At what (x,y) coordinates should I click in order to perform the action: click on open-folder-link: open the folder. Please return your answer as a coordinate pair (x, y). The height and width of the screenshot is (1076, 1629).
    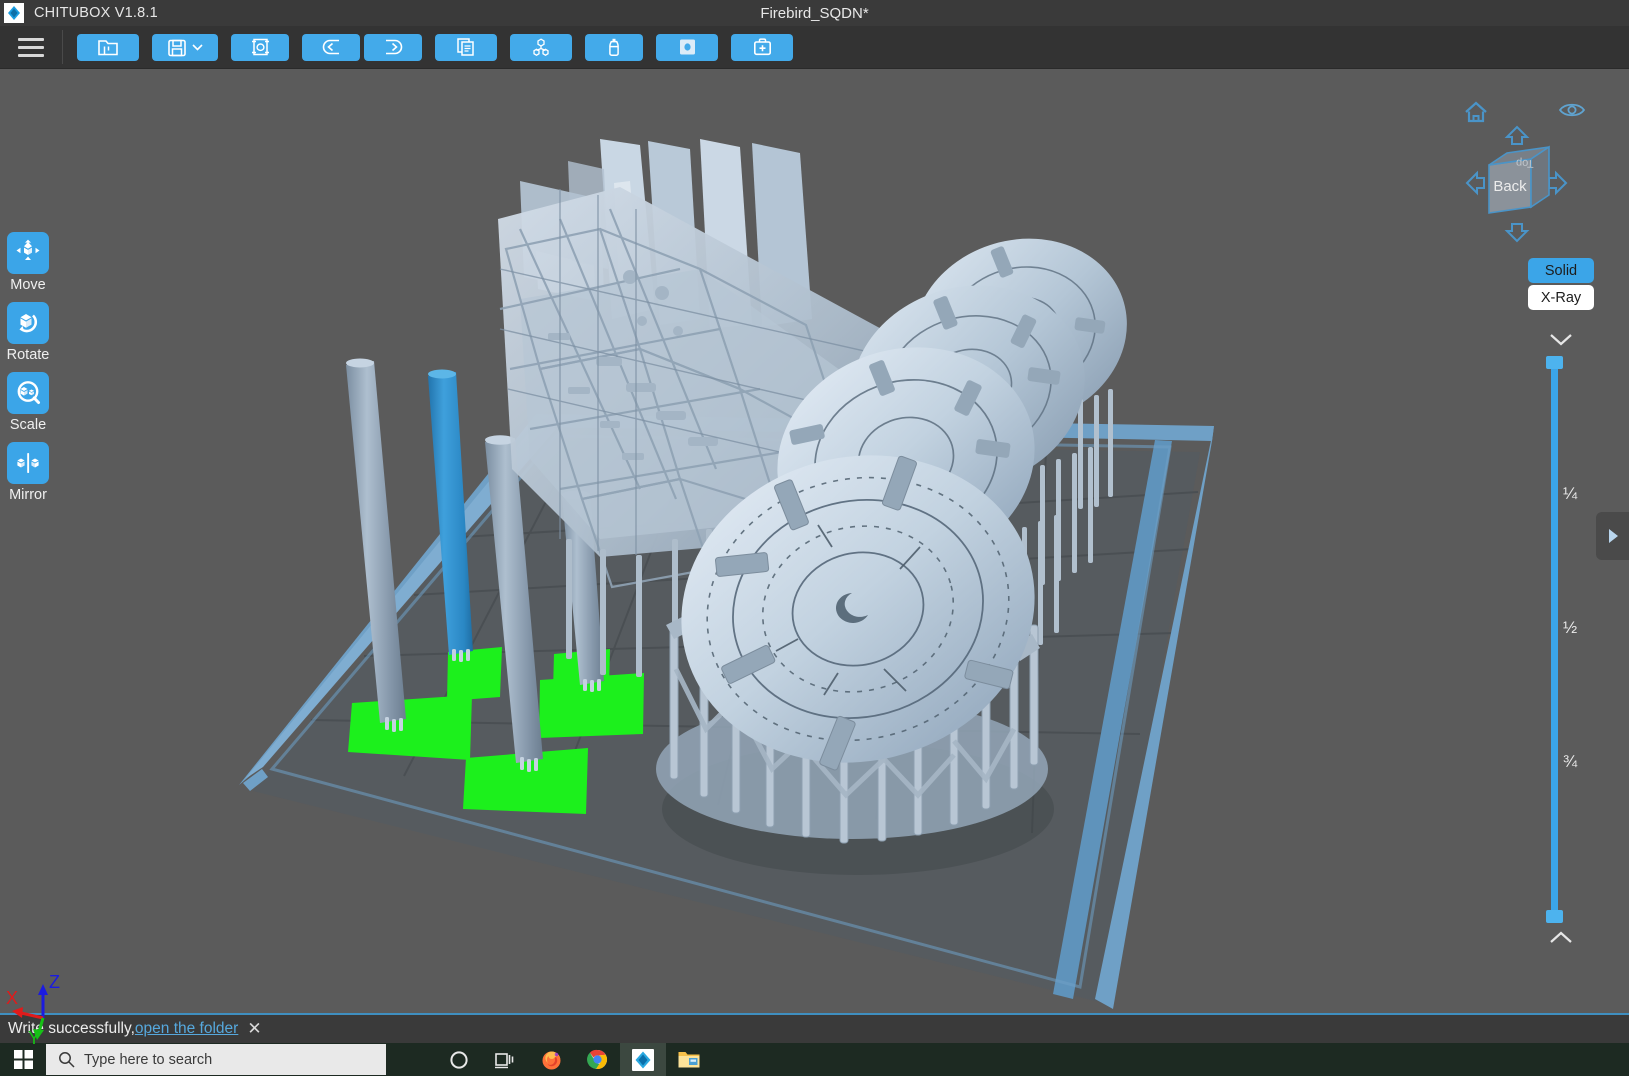
    Looking at the image, I should click on (186, 1029).